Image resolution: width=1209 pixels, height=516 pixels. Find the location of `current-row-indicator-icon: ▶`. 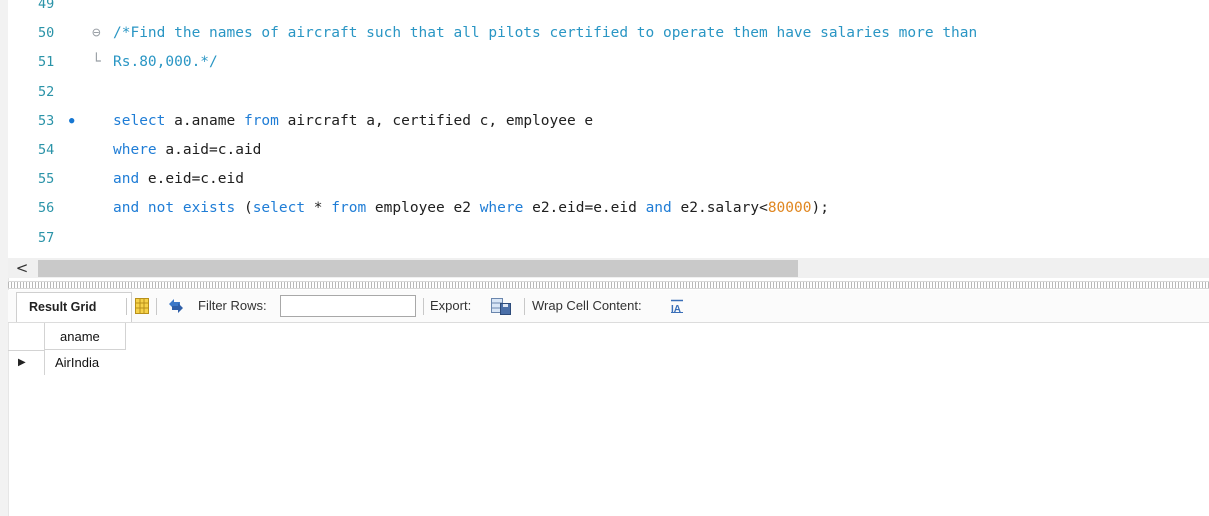

current-row-indicator-icon: ▶ is located at coordinates (22, 362).